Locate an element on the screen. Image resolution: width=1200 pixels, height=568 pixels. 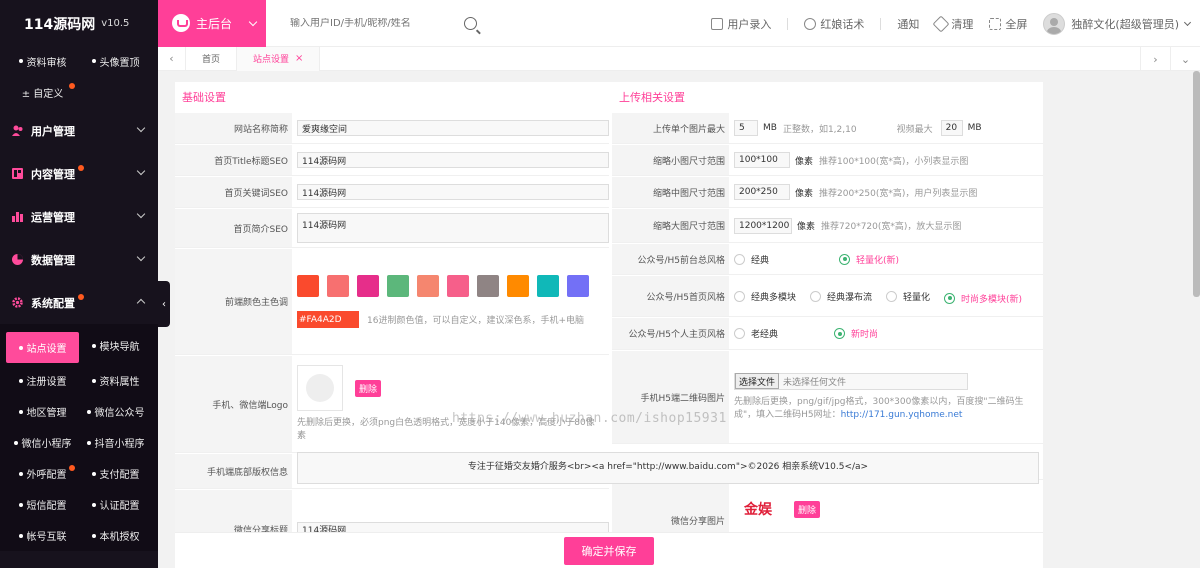
tab-options: ⌄ is located at coordinates (1185, 59).